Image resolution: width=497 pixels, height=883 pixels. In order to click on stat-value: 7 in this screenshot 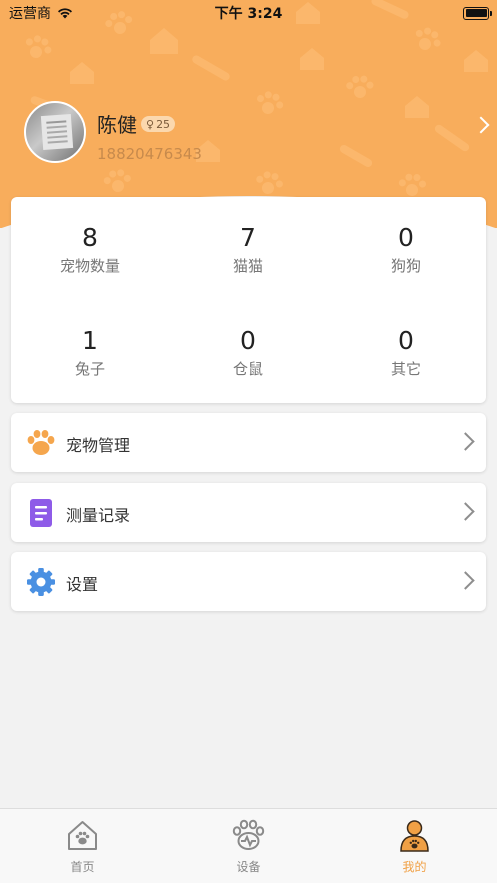, I will do `click(248, 237)`.